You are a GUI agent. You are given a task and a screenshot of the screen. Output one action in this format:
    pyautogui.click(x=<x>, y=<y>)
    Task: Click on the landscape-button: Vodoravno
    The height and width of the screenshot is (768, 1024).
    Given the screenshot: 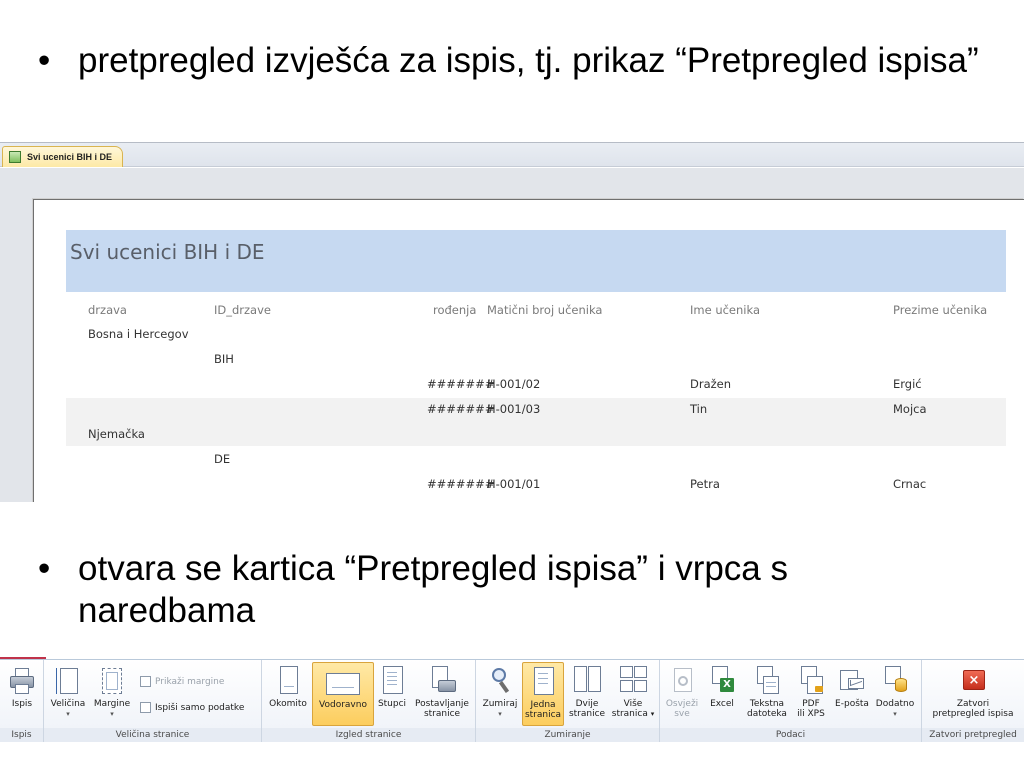 What is the action you would take?
    pyautogui.click(x=343, y=694)
    